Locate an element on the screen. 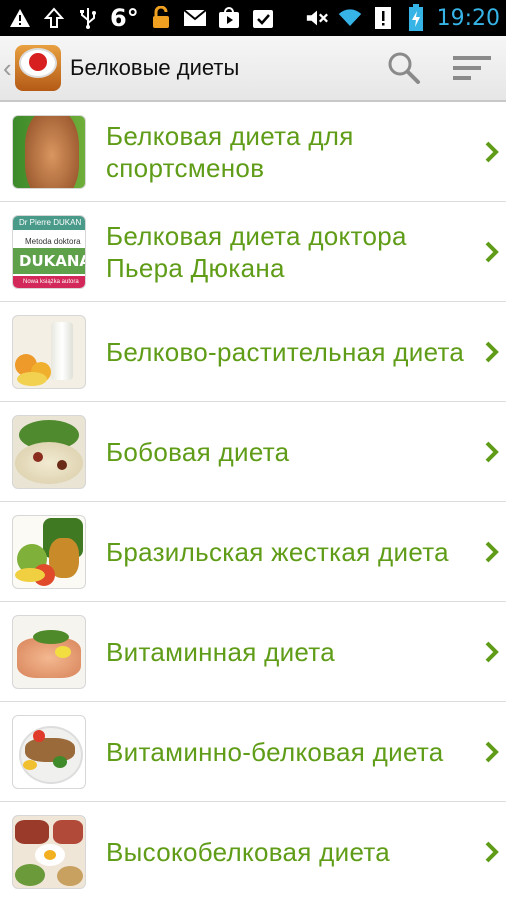  list-item-label: Витаминно-белковая диета is located at coordinates (275, 751).